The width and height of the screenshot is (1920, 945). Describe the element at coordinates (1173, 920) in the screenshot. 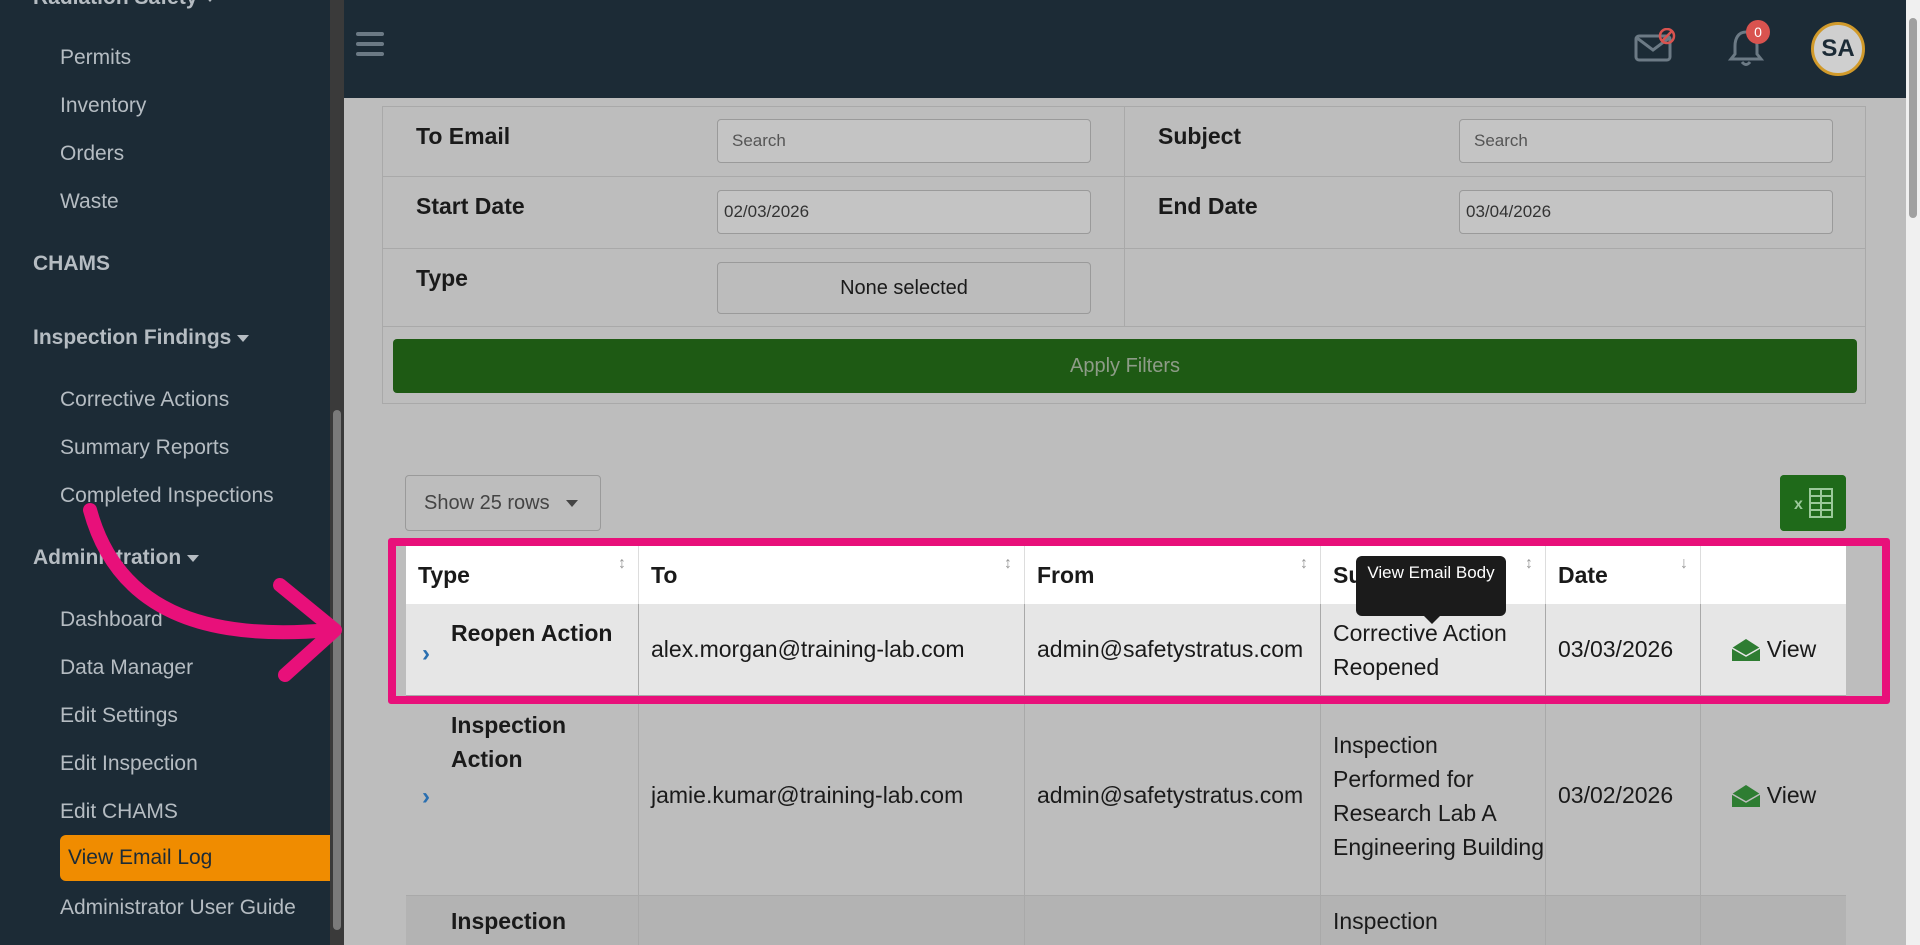

I see `cell-from` at that location.